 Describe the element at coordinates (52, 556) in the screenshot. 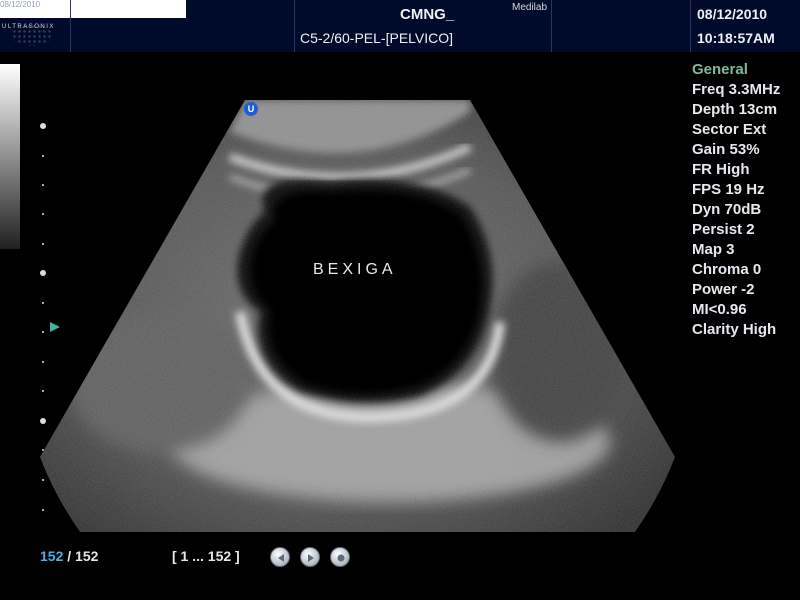

I see `current-frame: 152` at that location.